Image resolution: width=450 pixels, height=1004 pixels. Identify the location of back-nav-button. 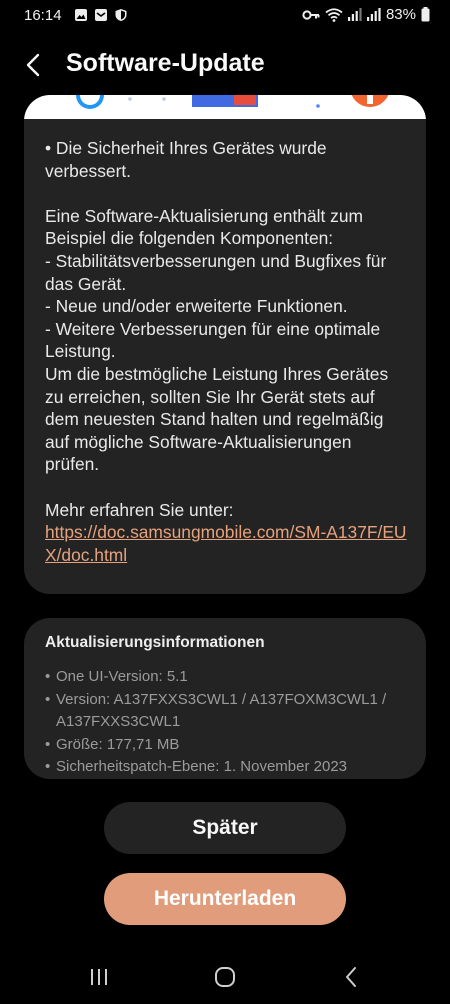
(351, 977).